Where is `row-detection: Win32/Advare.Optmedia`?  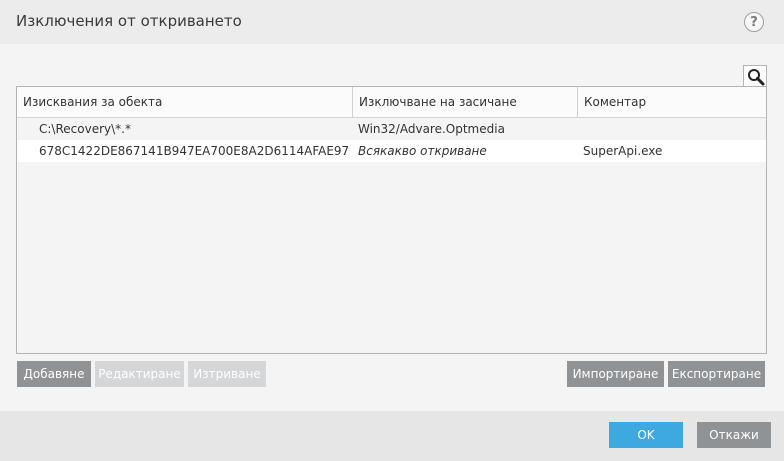
row-detection: Win32/Advare.Optmedia is located at coordinates (431, 129).